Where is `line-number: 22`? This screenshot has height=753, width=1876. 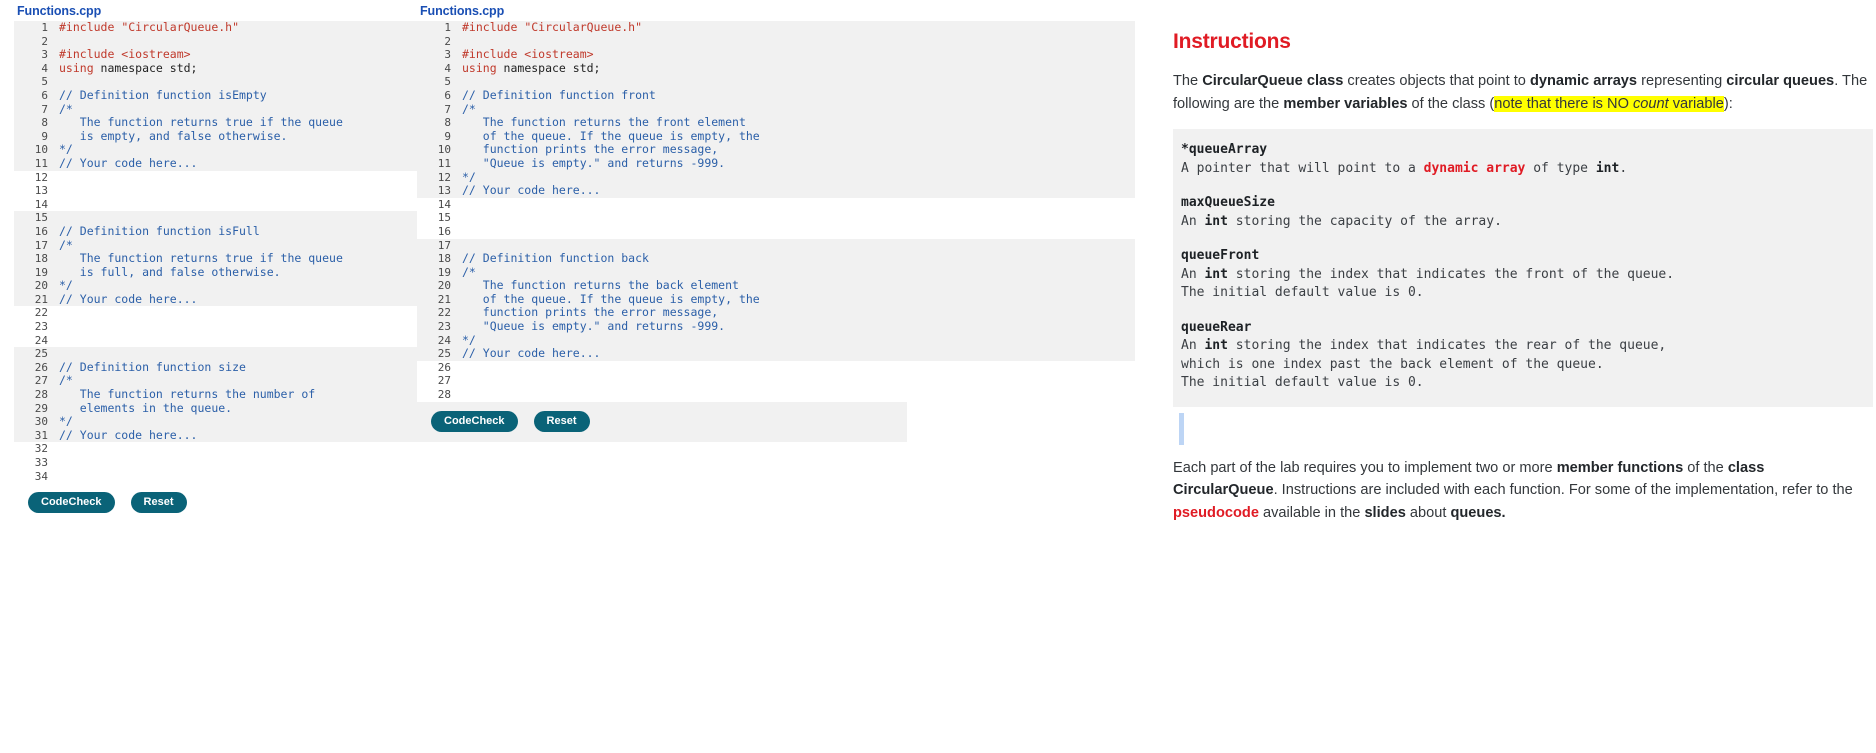 line-number: 22 is located at coordinates (444, 313).